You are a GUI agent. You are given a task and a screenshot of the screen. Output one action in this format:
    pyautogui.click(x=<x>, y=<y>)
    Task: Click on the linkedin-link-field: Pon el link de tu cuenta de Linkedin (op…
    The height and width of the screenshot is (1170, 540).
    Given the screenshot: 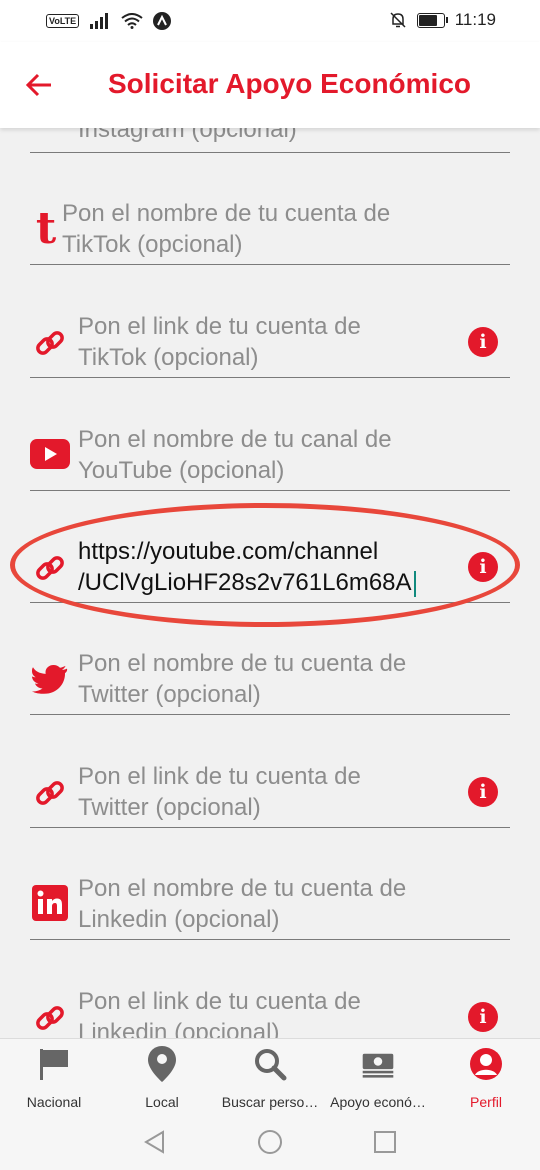 What is the action you would take?
    pyautogui.click(x=270, y=1011)
    